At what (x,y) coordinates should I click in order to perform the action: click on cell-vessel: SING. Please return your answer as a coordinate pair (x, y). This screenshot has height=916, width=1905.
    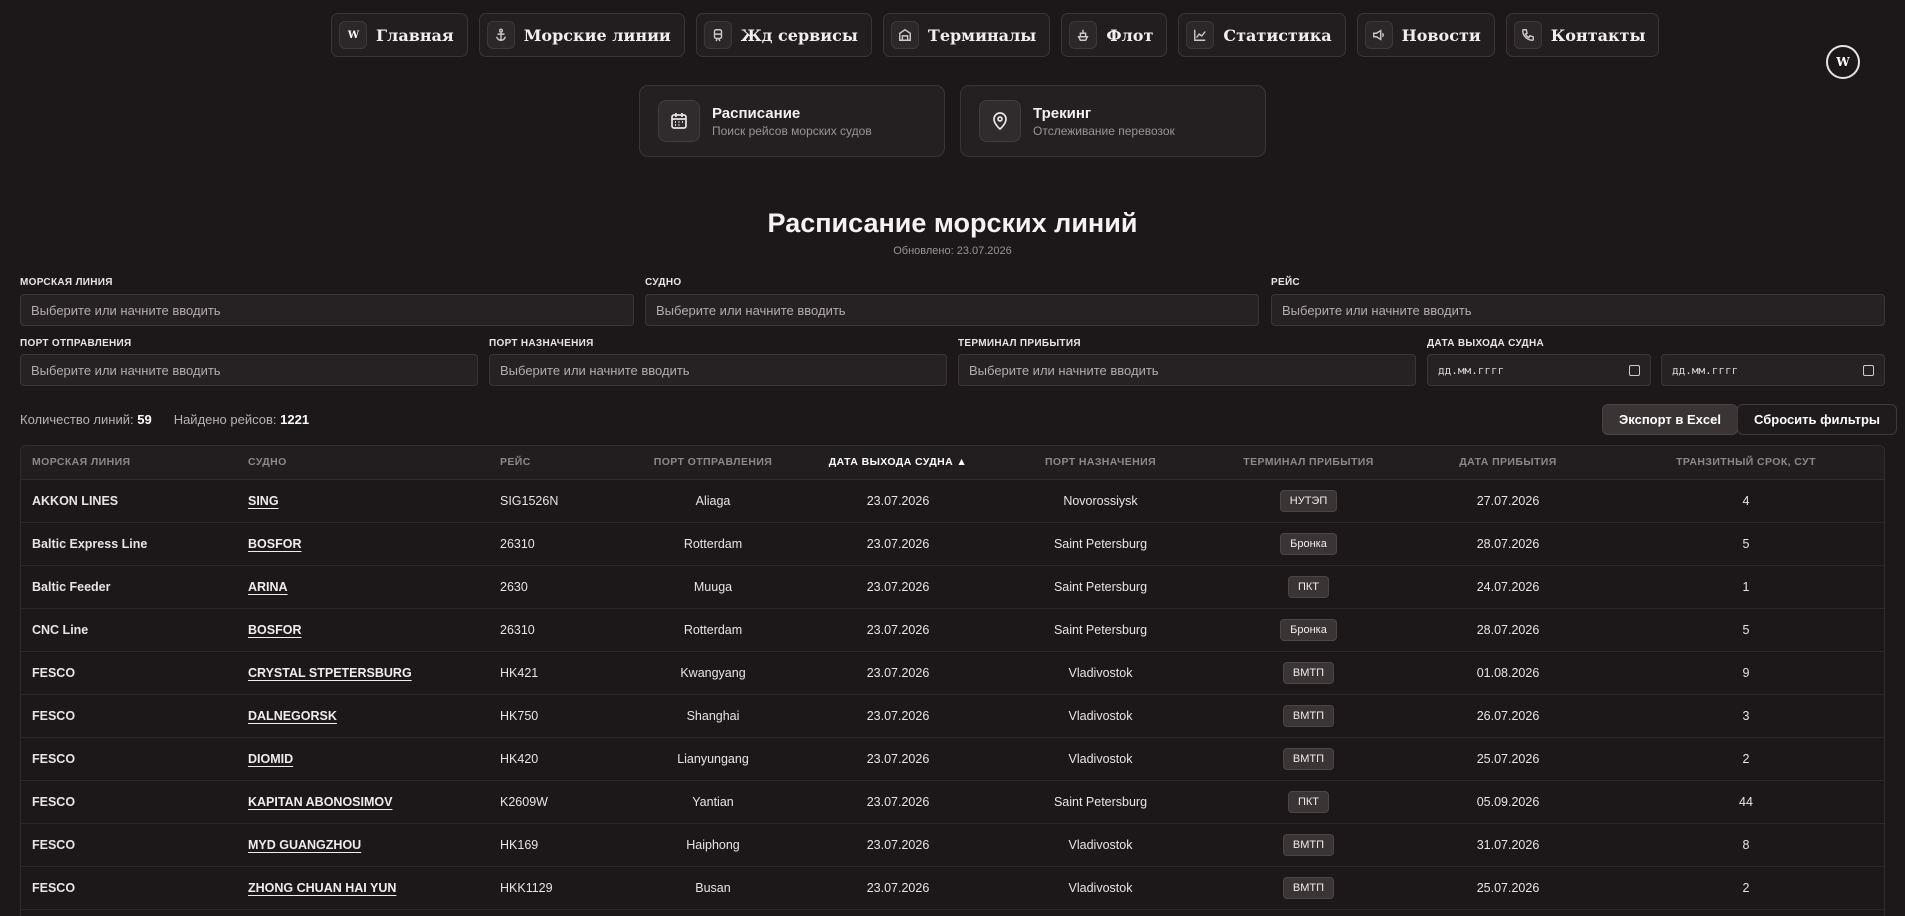
    Looking at the image, I should click on (363, 500).